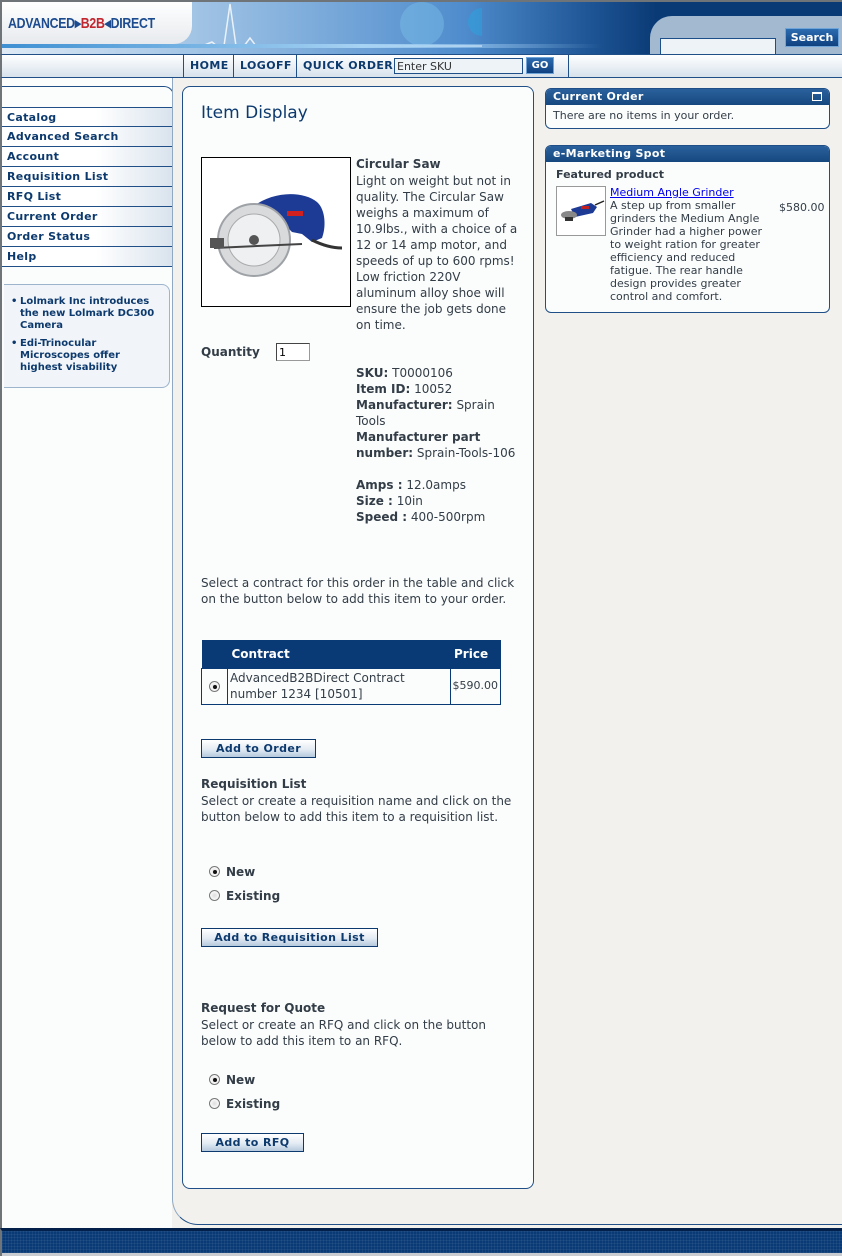 The image size is (842, 1256). Describe the element at coordinates (88, 257) in the screenshot. I see `sidebar-item-help: Help` at that location.